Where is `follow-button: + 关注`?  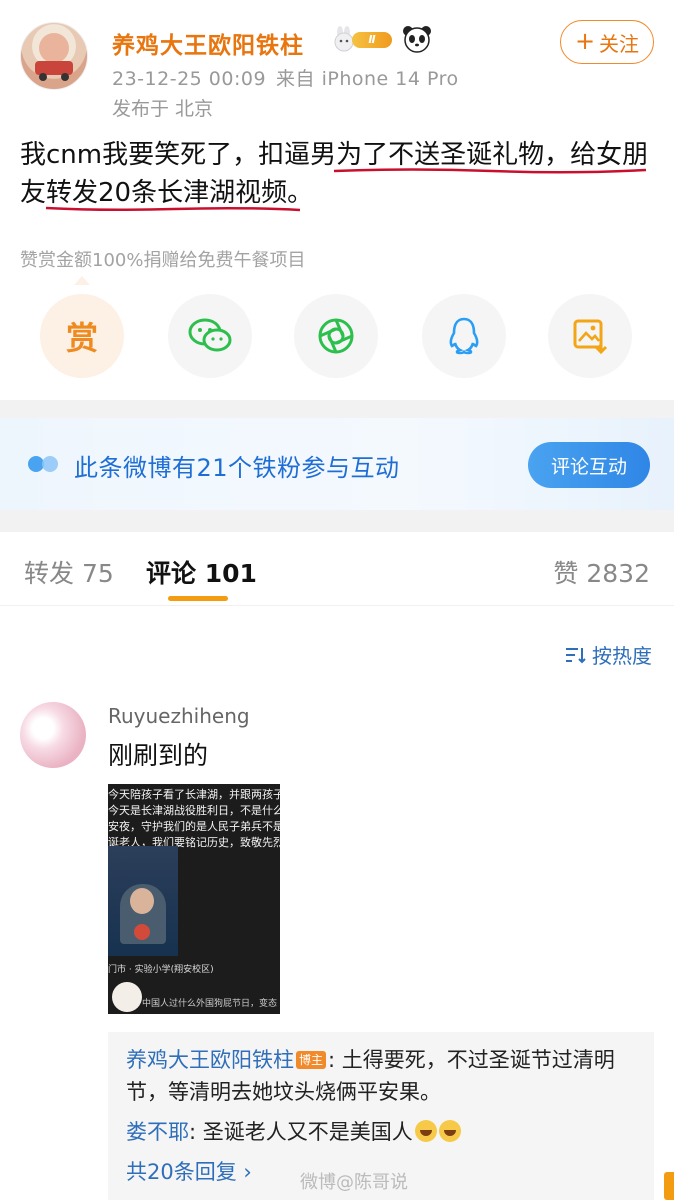
follow-button: + 关注 is located at coordinates (607, 42).